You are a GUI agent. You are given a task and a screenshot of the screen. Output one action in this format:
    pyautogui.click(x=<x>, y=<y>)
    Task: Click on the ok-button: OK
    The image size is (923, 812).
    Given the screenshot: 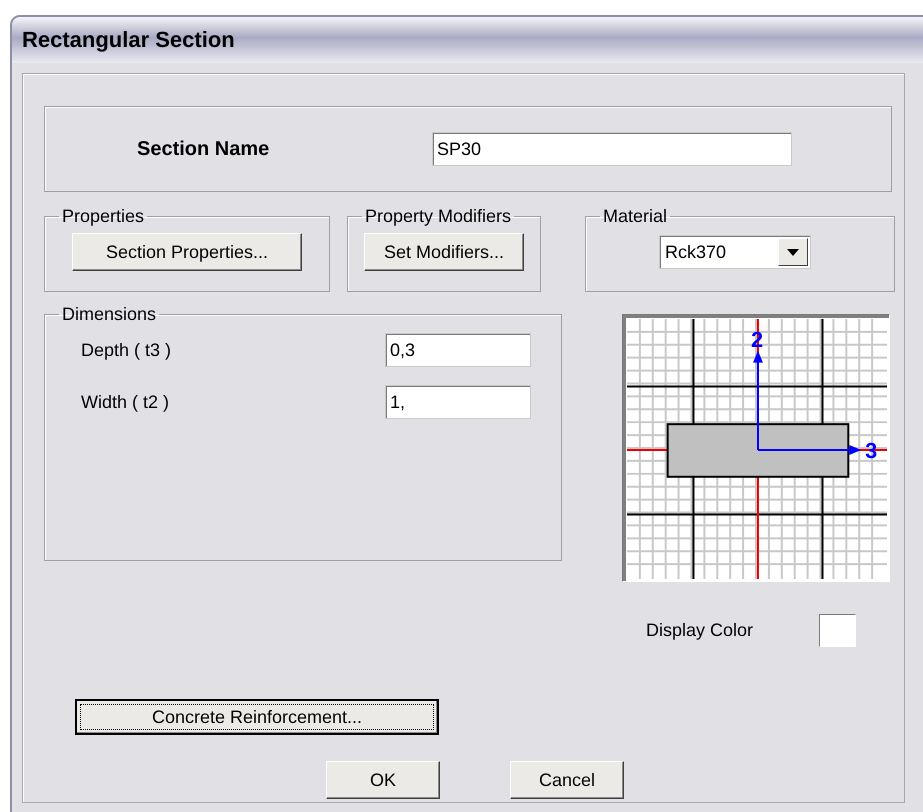 What is the action you would take?
    pyautogui.click(x=383, y=780)
    